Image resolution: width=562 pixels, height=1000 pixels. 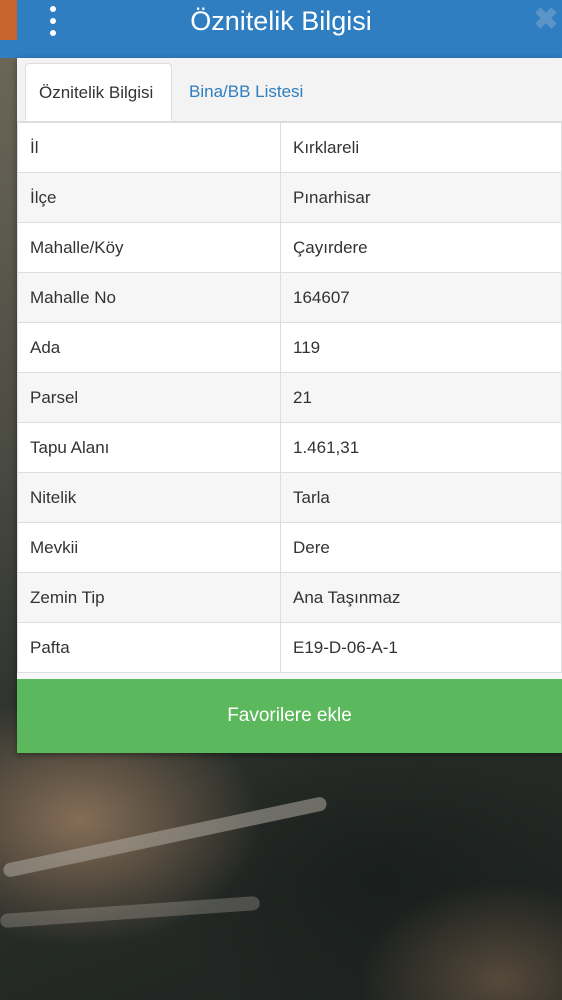 I want to click on attribute-value: 1.461,31, so click(x=421, y=447).